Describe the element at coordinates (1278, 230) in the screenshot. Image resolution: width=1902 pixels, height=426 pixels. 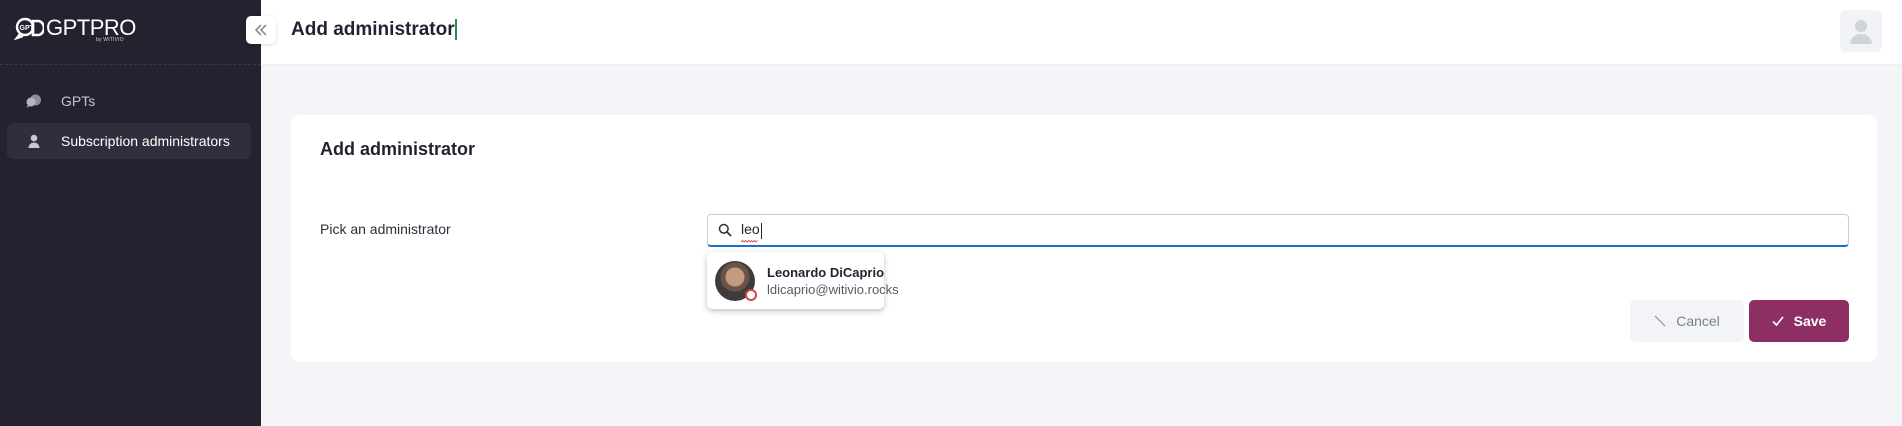
I see `administrator-search-input: leo` at that location.